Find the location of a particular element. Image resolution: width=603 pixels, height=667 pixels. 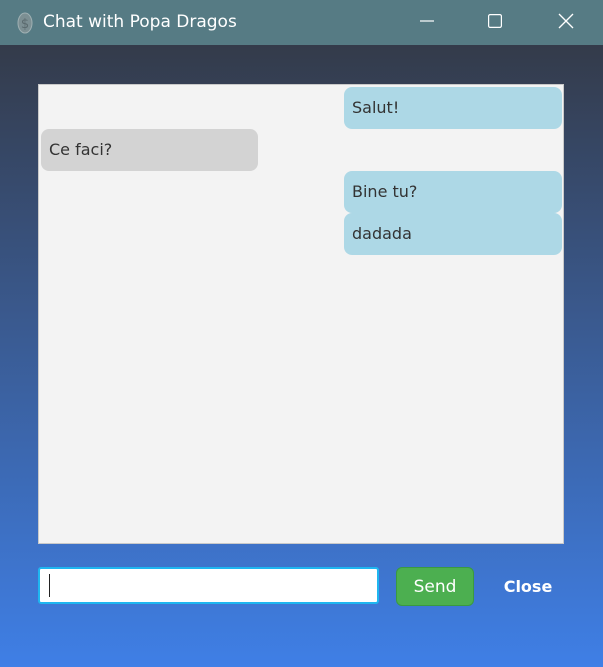

minimize-button is located at coordinates (427, 22).